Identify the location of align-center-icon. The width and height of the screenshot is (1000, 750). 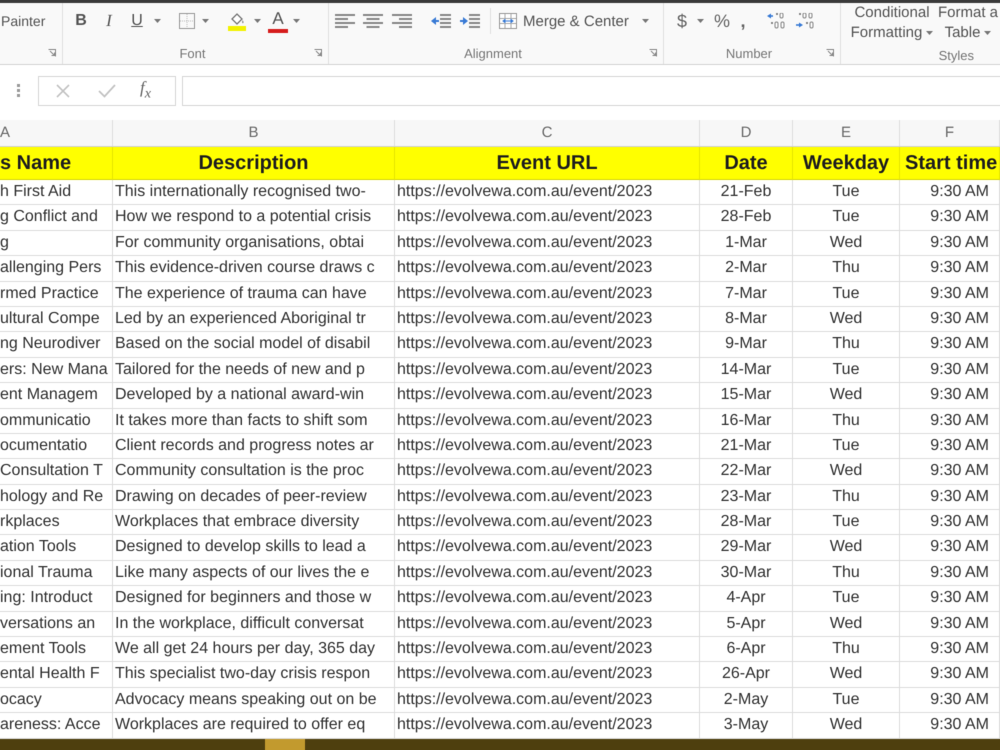
(373, 21).